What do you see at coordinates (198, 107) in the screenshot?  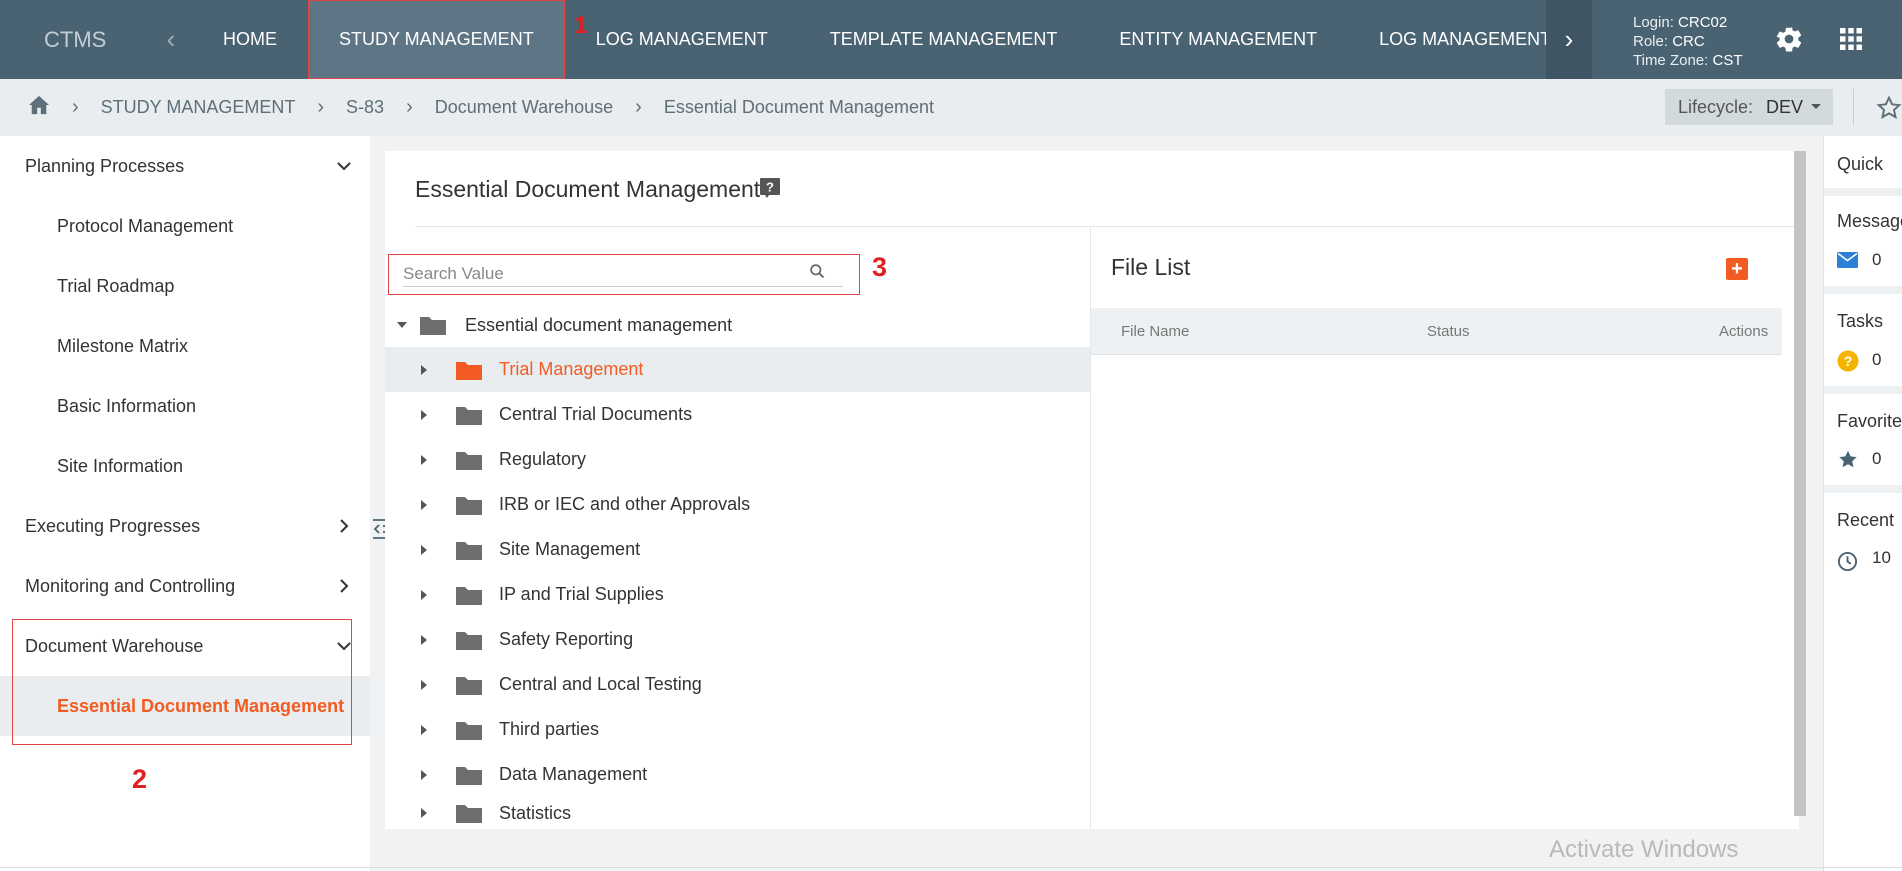 I see `breadcrumb-study-management: STUDY MANAGEMENT` at bounding box center [198, 107].